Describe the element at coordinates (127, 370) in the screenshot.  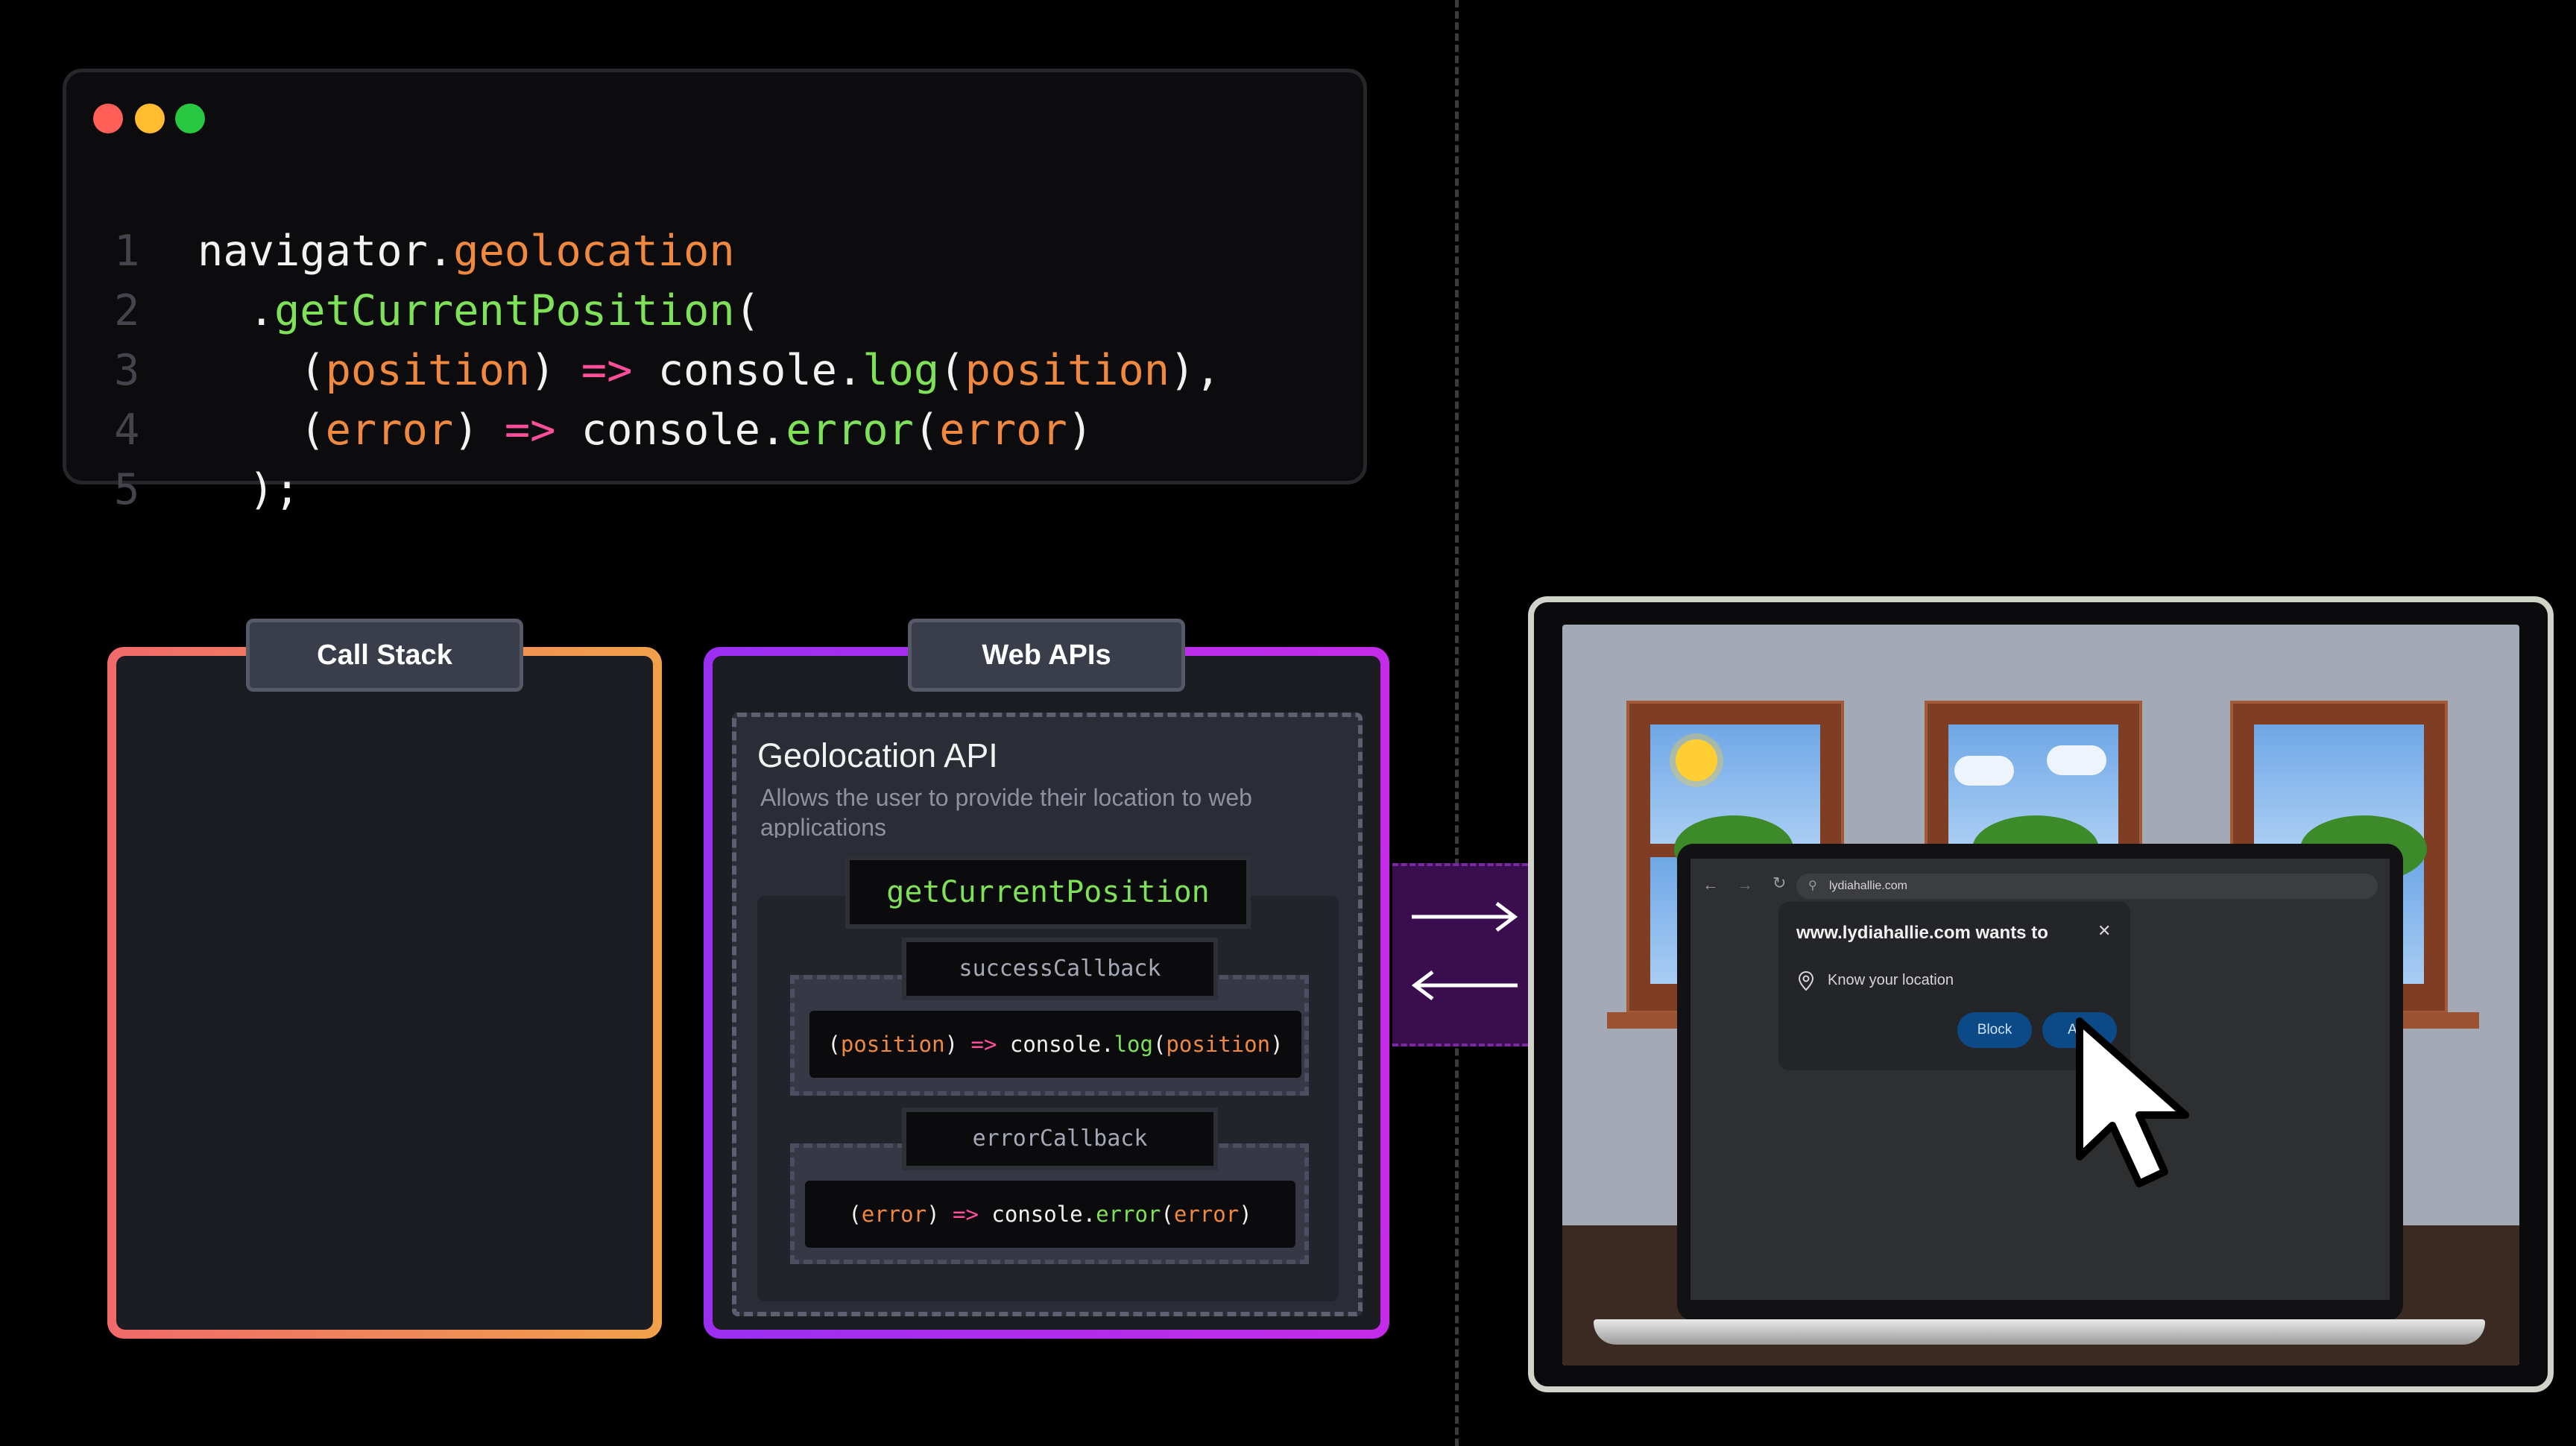
I see `line-number: 3` at that location.